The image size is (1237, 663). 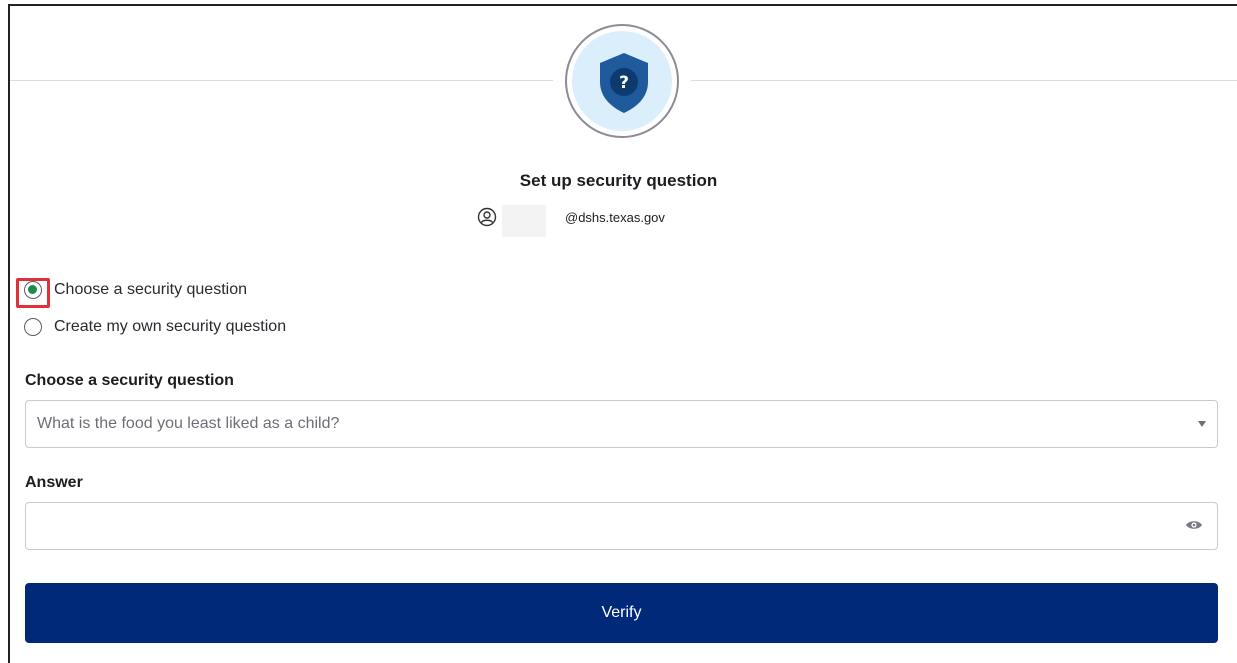 I want to click on answer-field-label: Answer, so click(x=54, y=482).